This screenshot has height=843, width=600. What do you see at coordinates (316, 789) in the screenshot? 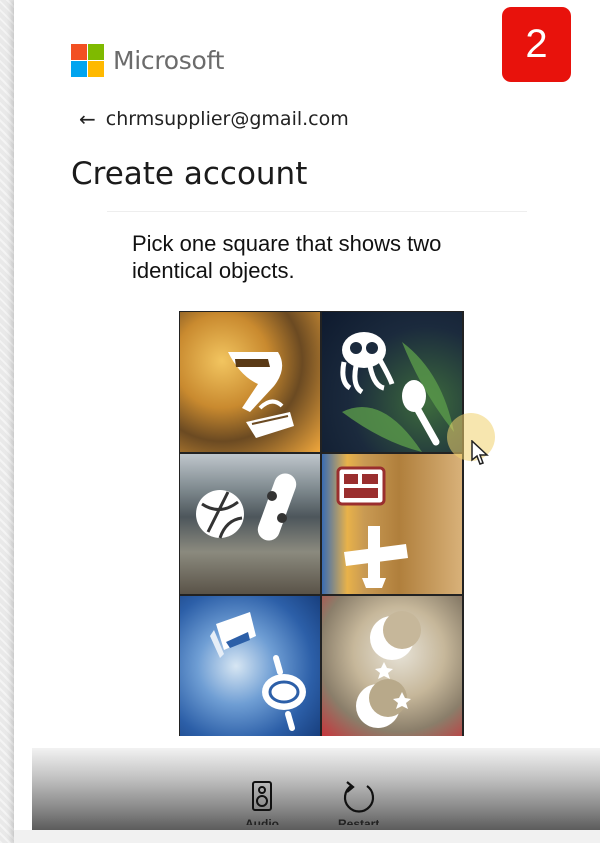
I see `captcha-controls-bar` at bounding box center [316, 789].